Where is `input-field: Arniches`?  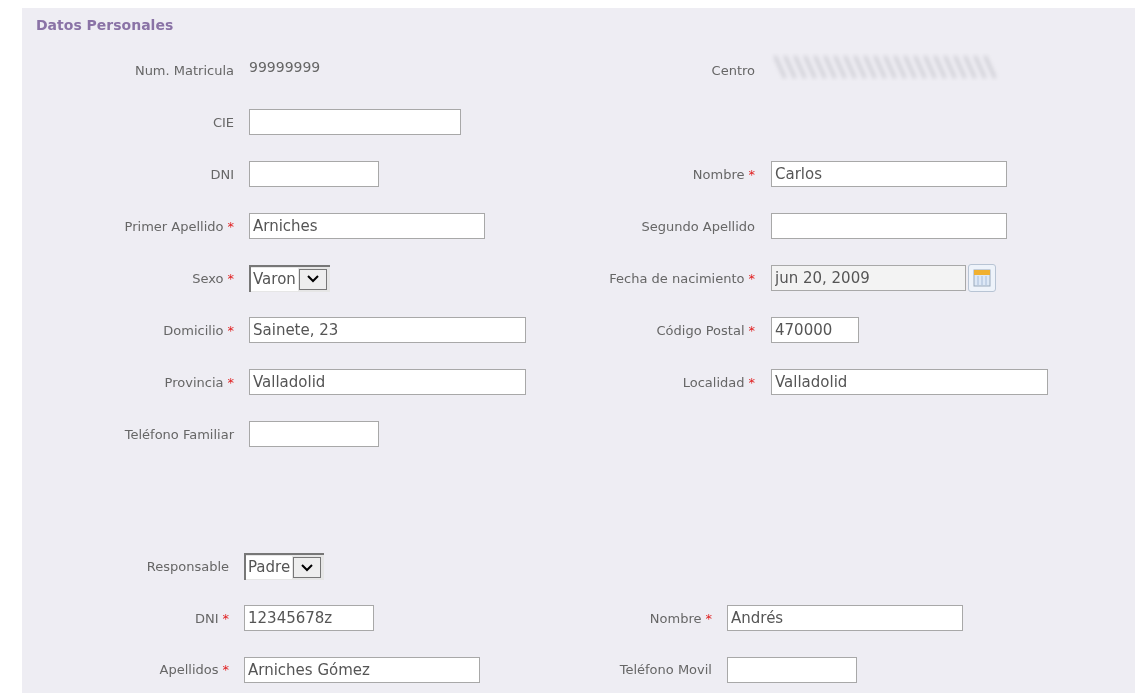
input-field: Arniches is located at coordinates (367, 226).